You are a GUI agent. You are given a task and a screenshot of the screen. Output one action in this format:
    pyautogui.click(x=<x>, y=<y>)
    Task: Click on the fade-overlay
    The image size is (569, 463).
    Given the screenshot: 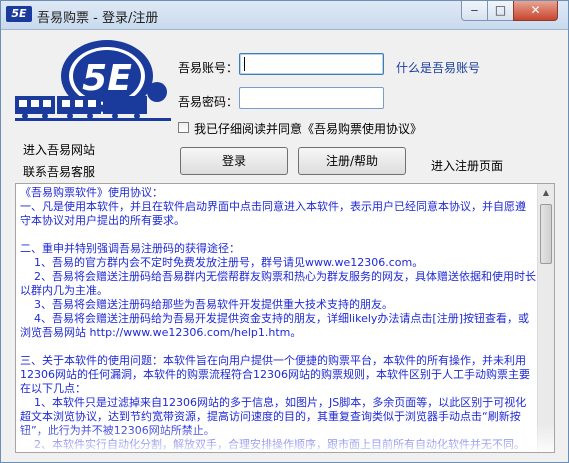 What is the action you would take?
    pyautogui.click(x=285, y=438)
    